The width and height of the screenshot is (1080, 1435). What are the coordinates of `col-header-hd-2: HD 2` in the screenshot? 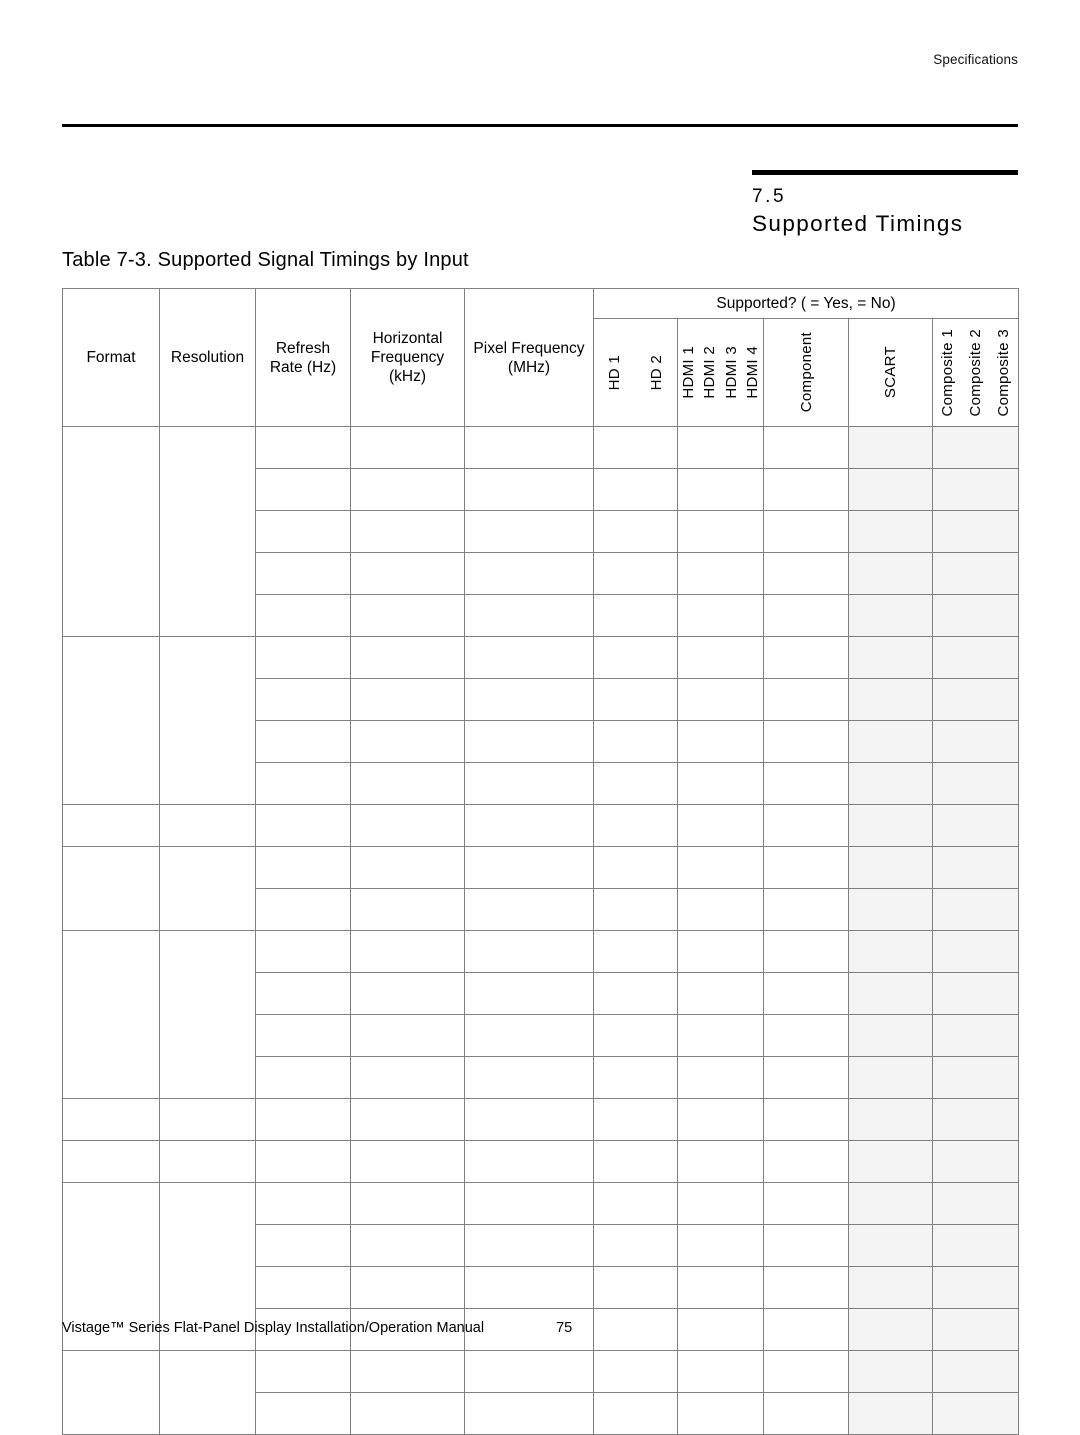 It's located at (656, 372).